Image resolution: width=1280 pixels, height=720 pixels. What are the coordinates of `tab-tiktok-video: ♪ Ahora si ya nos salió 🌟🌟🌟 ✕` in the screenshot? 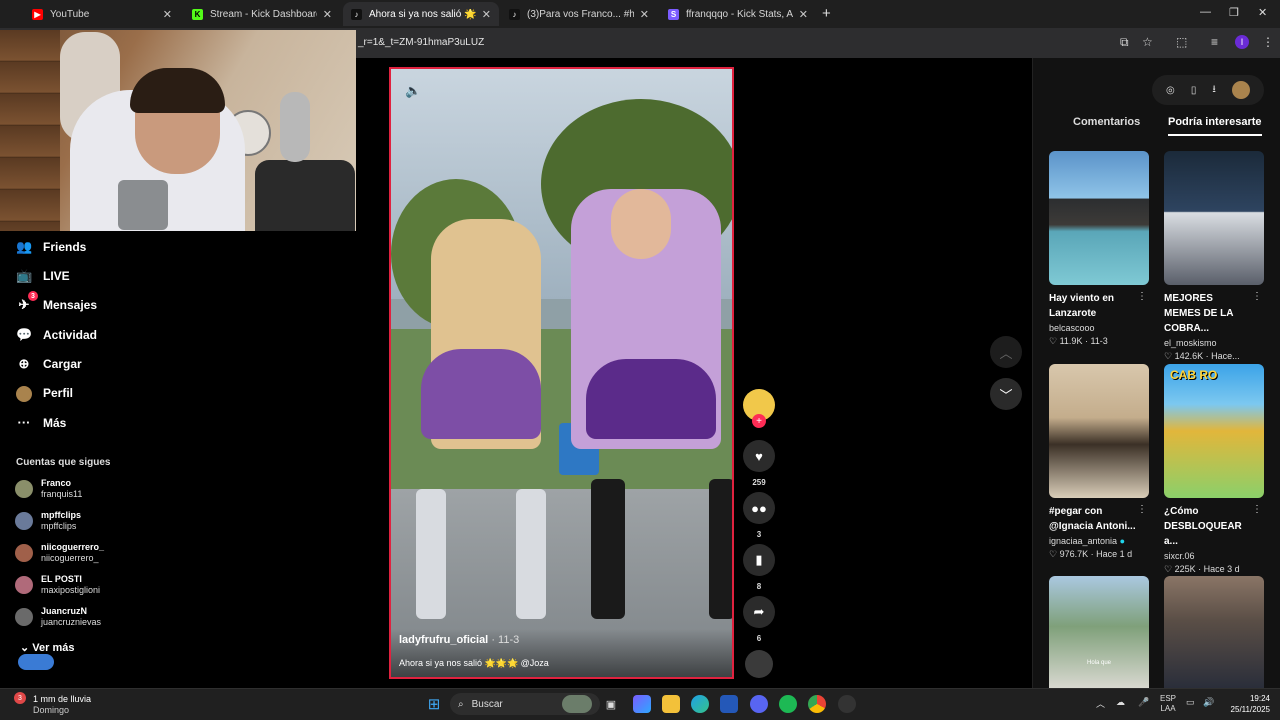 It's located at (421, 14).